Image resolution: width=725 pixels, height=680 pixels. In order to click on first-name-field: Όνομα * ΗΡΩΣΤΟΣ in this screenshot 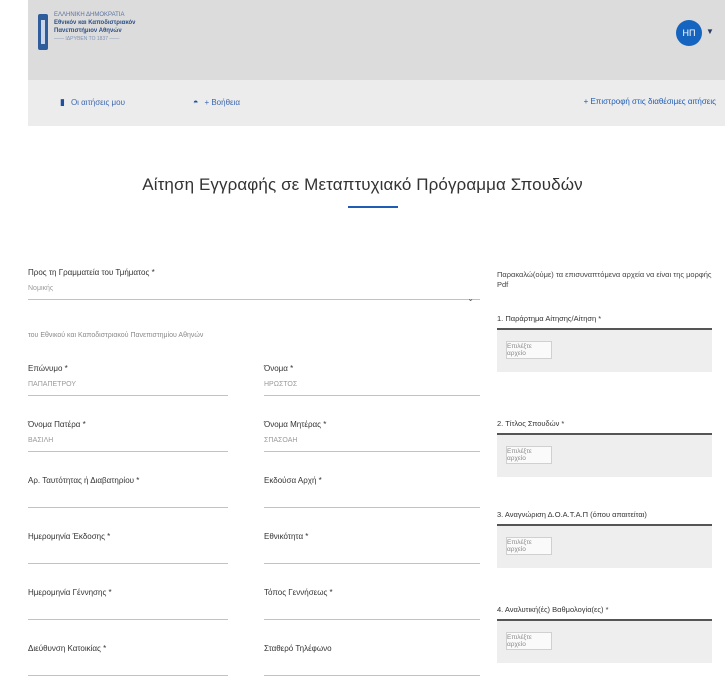, I will do `click(372, 380)`.